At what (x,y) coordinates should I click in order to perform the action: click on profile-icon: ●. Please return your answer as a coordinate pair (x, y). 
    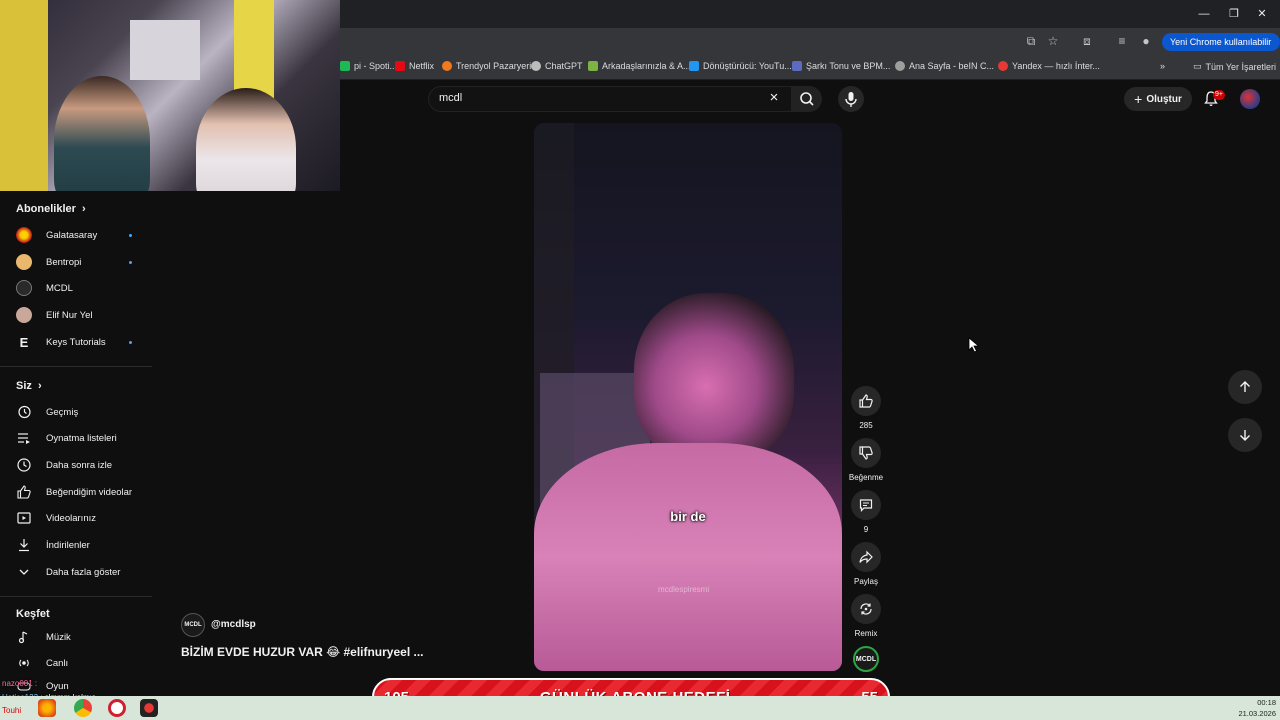
    Looking at the image, I should click on (1146, 41).